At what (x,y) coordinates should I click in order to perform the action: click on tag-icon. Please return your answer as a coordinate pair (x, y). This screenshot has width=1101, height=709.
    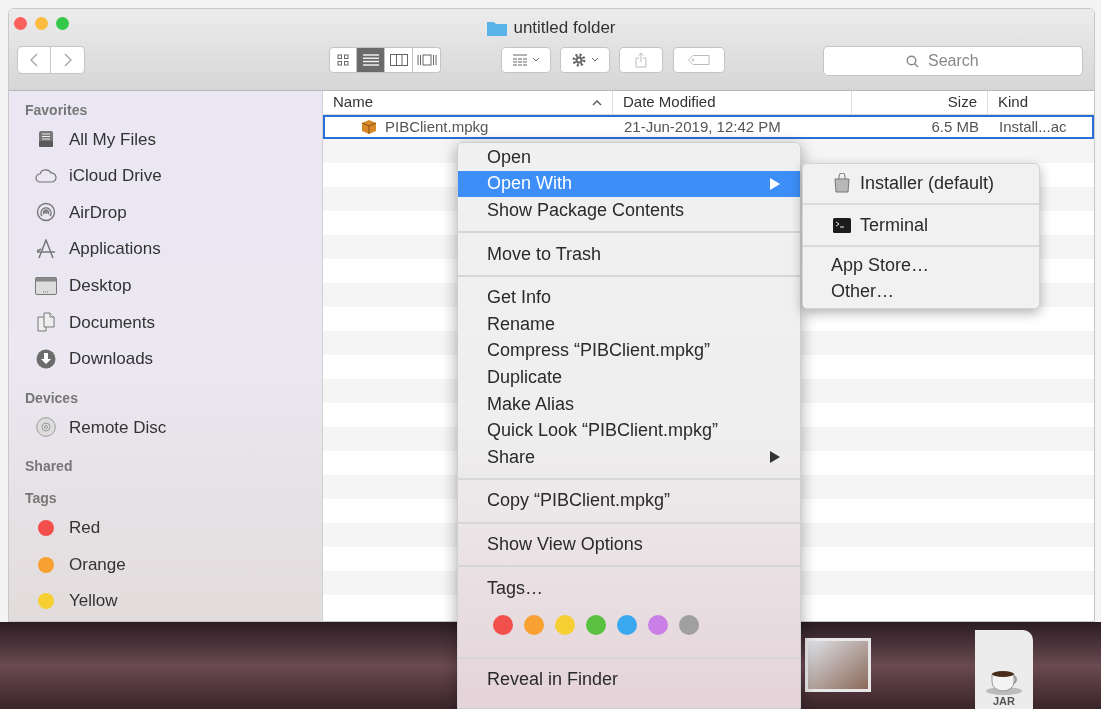
    Looking at the image, I should click on (699, 60).